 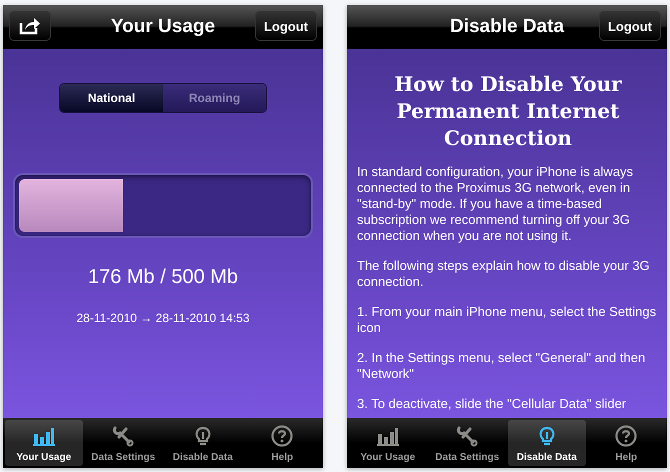 I want to click on article-paragraph: The following steps explain how to disable your 3G connection., so click(x=504, y=274).